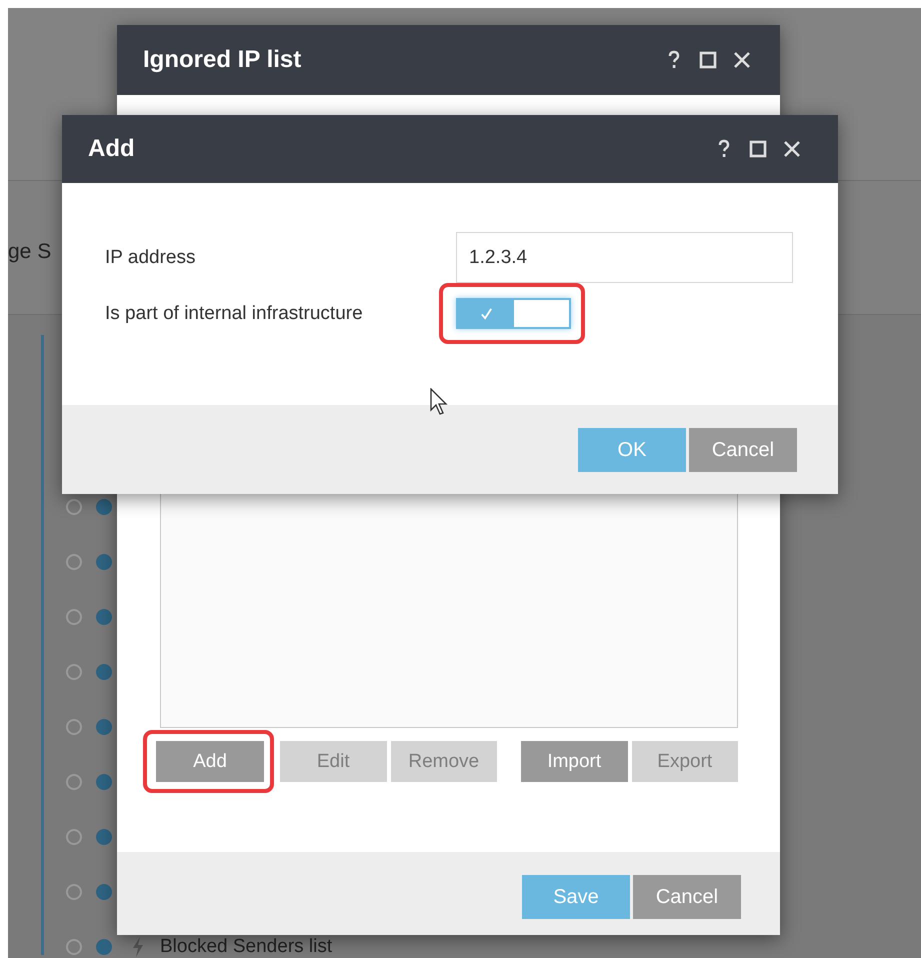 The height and width of the screenshot is (958, 921). What do you see at coordinates (486, 313) in the screenshot?
I see `check-icon` at bounding box center [486, 313].